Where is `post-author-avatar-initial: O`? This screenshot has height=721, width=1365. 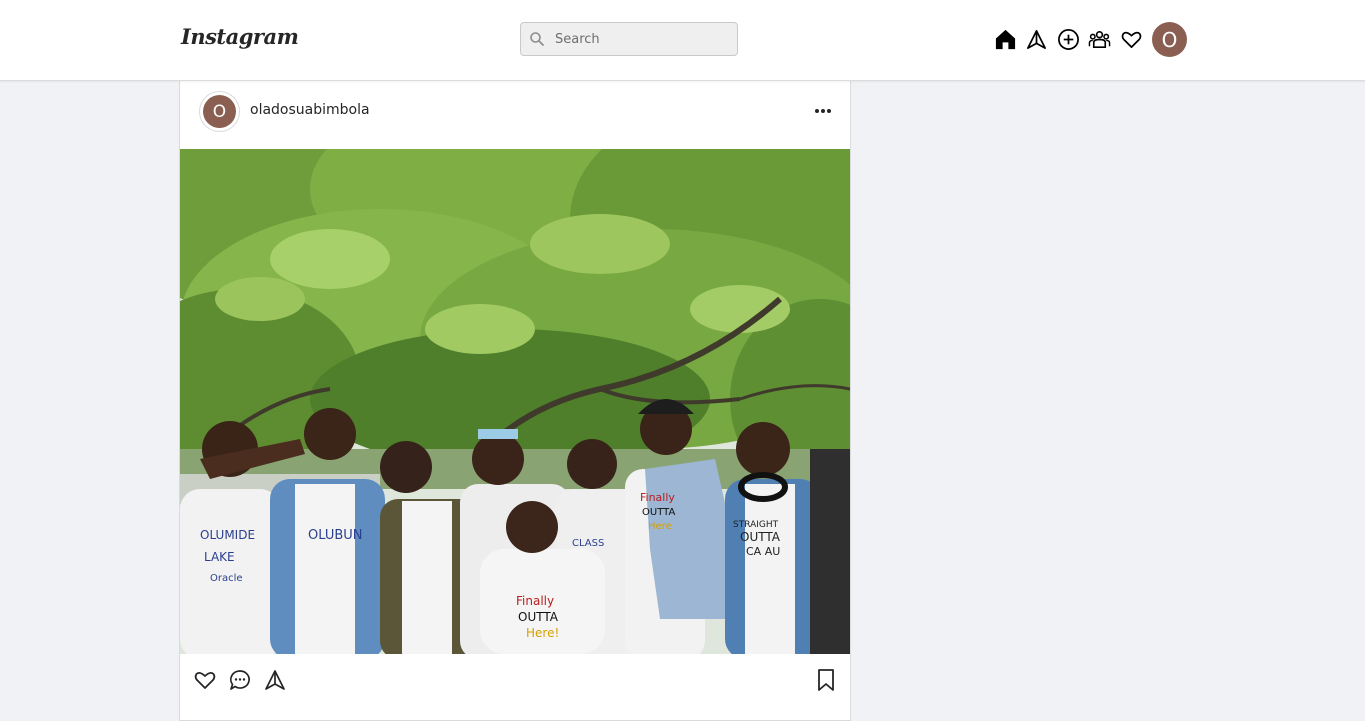 post-author-avatar-initial: O is located at coordinates (219, 111).